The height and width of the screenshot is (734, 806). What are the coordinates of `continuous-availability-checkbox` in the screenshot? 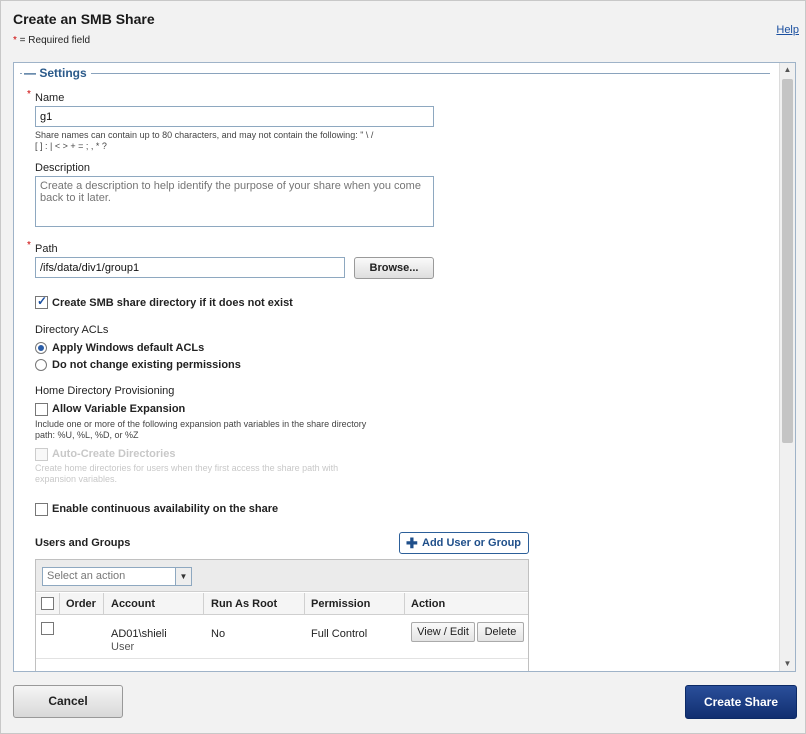 It's located at (41, 509).